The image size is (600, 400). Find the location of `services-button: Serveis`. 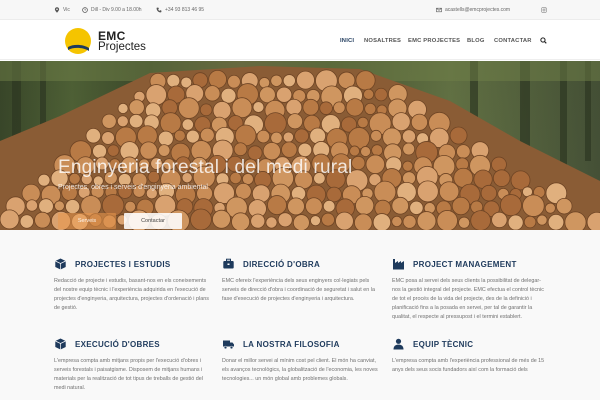

services-button: Serveis is located at coordinates (87, 221).